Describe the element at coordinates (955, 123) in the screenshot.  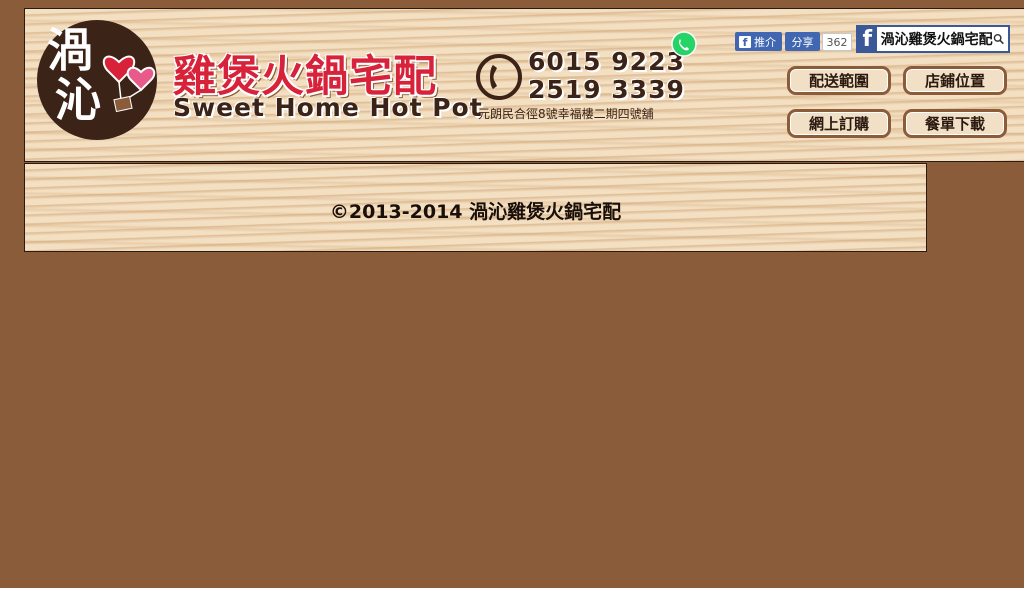
I see `nav-menu-download-button: 餐單下載` at that location.